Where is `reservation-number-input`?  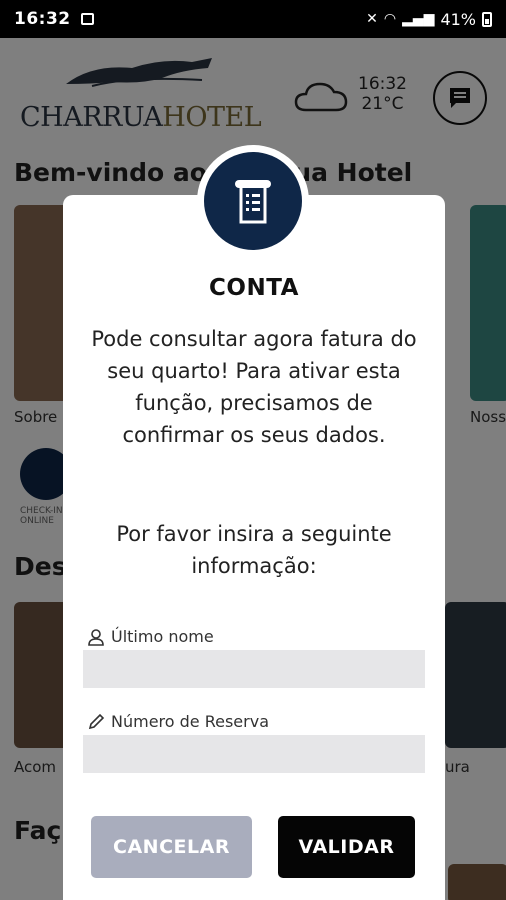
reservation-number-input is located at coordinates (254, 754).